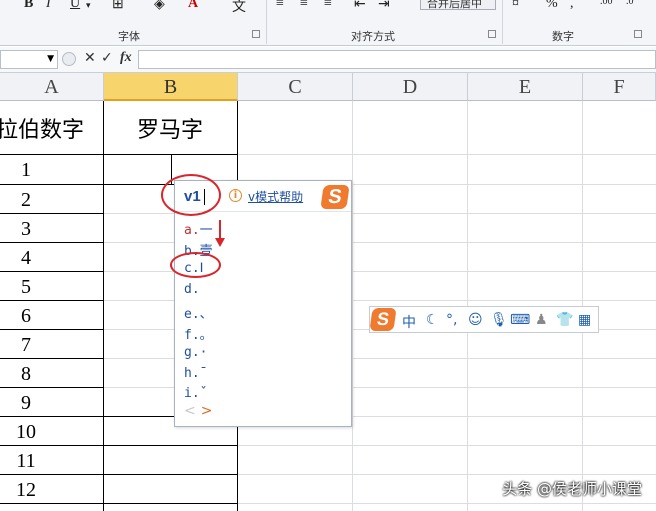 Image resolution: width=656 pixels, height=511 pixels. I want to click on column-header-b: B, so click(171, 87).